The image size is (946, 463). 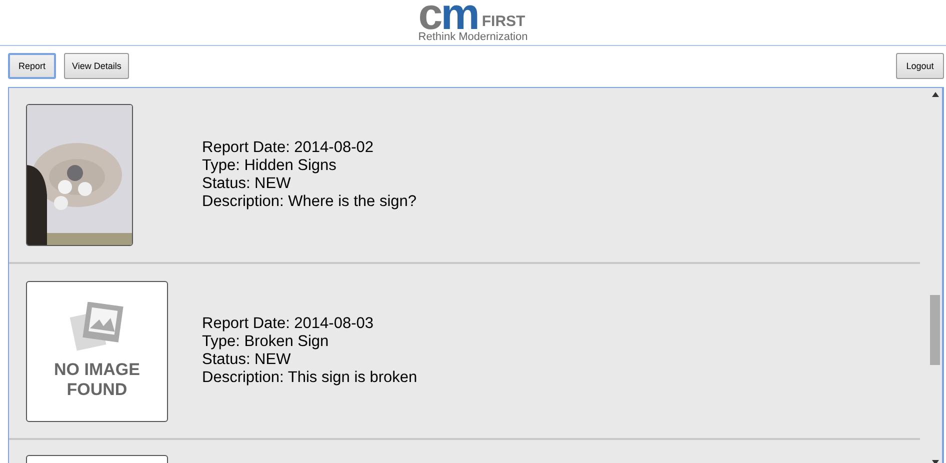 What do you see at coordinates (935, 330) in the screenshot?
I see `scroll-thumb` at bounding box center [935, 330].